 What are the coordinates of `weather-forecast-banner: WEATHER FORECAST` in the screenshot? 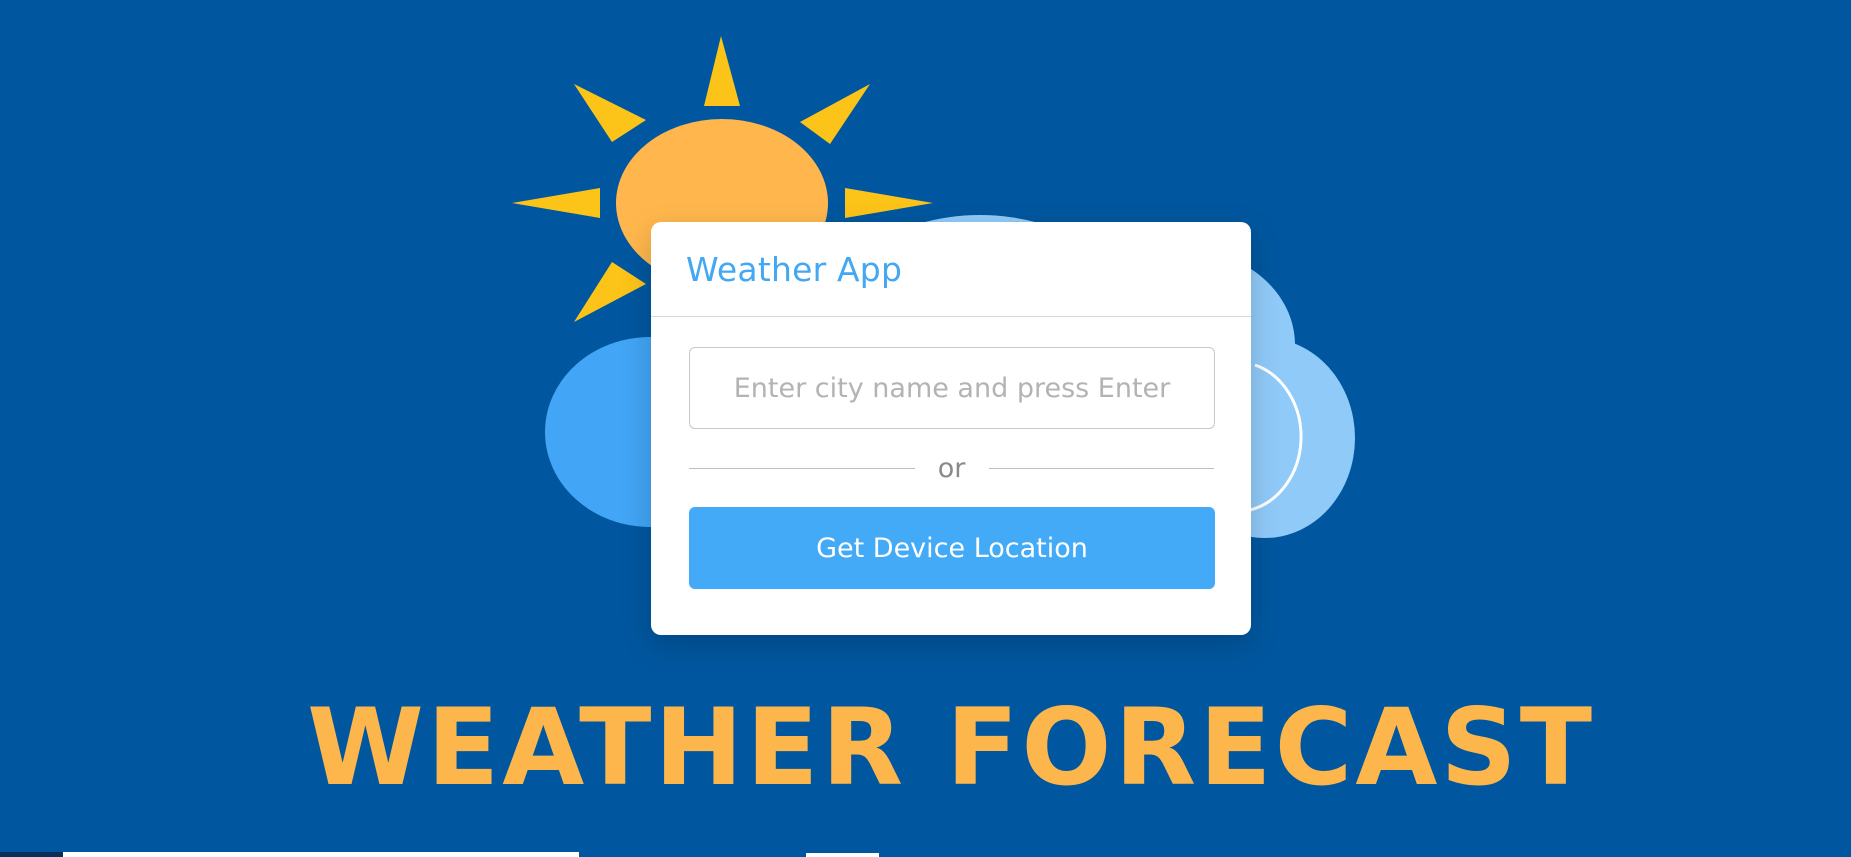 It's located at (951, 747).